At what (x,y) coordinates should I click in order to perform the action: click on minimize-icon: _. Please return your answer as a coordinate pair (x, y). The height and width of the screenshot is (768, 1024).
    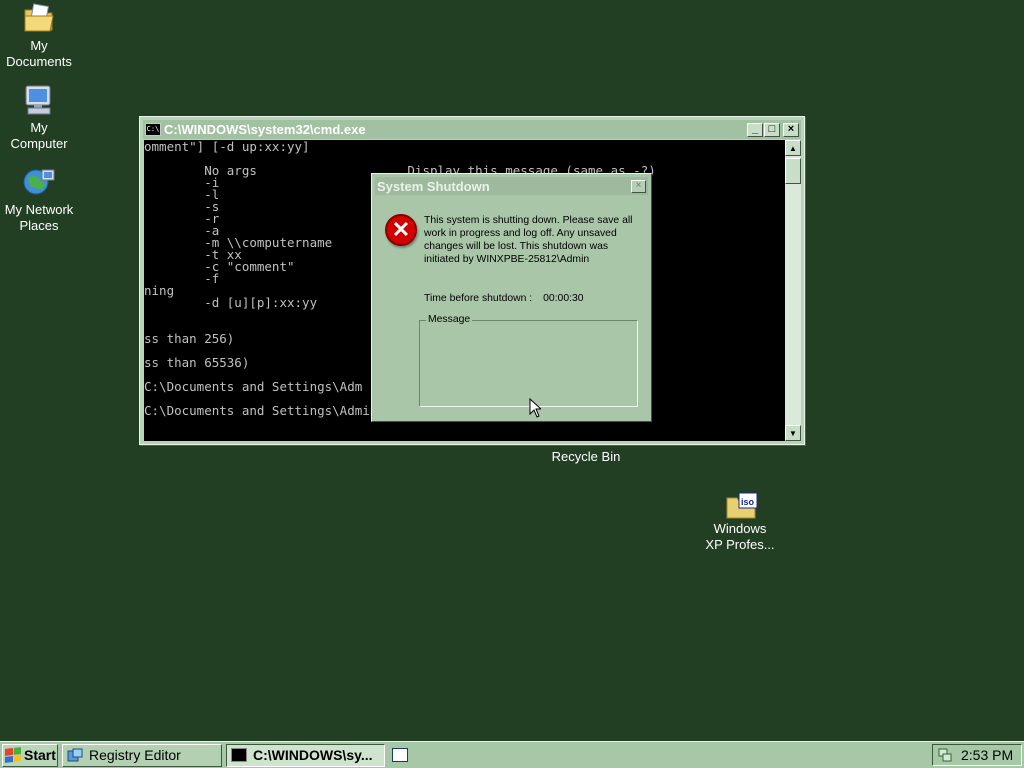
    Looking at the image, I should click on (755, 129).